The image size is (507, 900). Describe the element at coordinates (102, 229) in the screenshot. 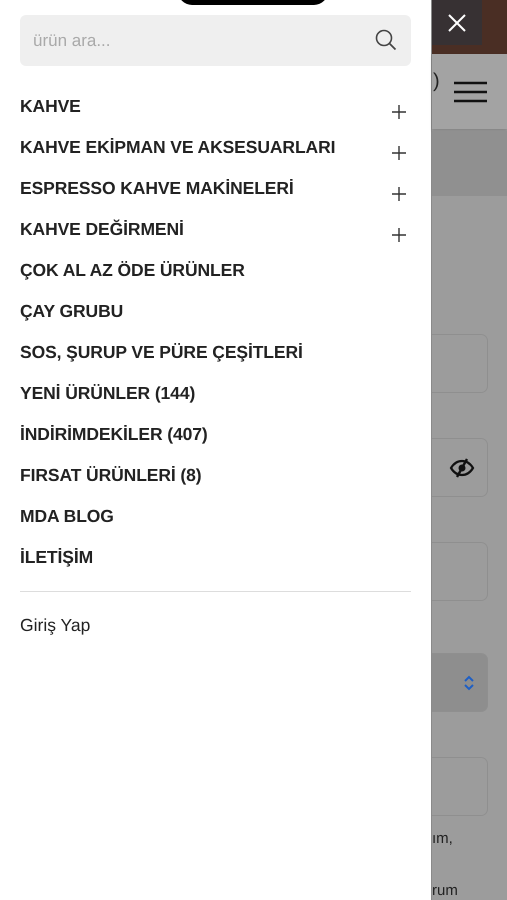

I see `menu-item: KAHVE DEĞİRMENİ` at that location.